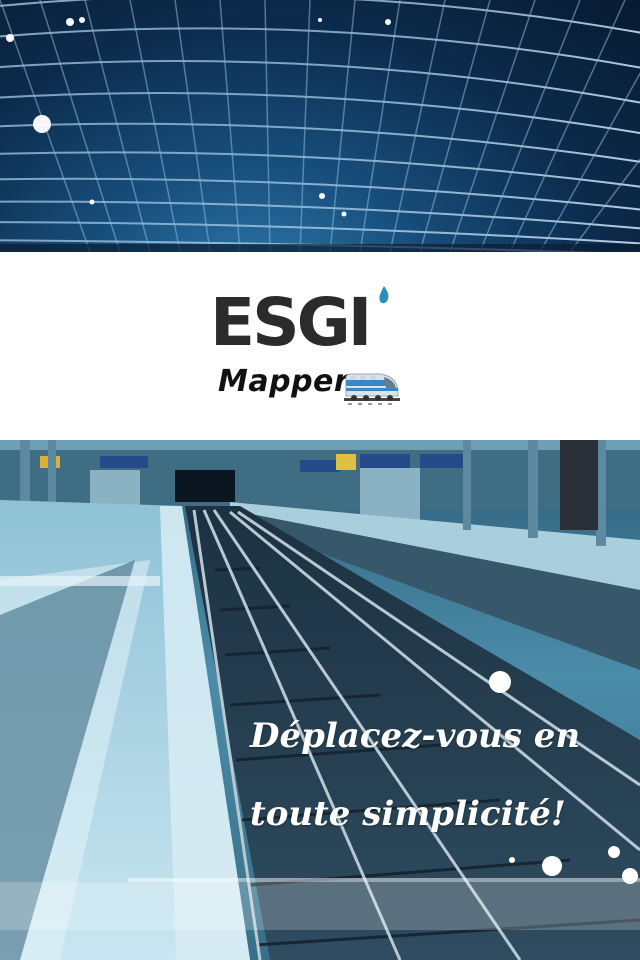 The image size is (640, 960). Describe the element at coordinates (415, 736) in the screenshot. I see `tagline-line-1: Déplacez-vous en` at that location.